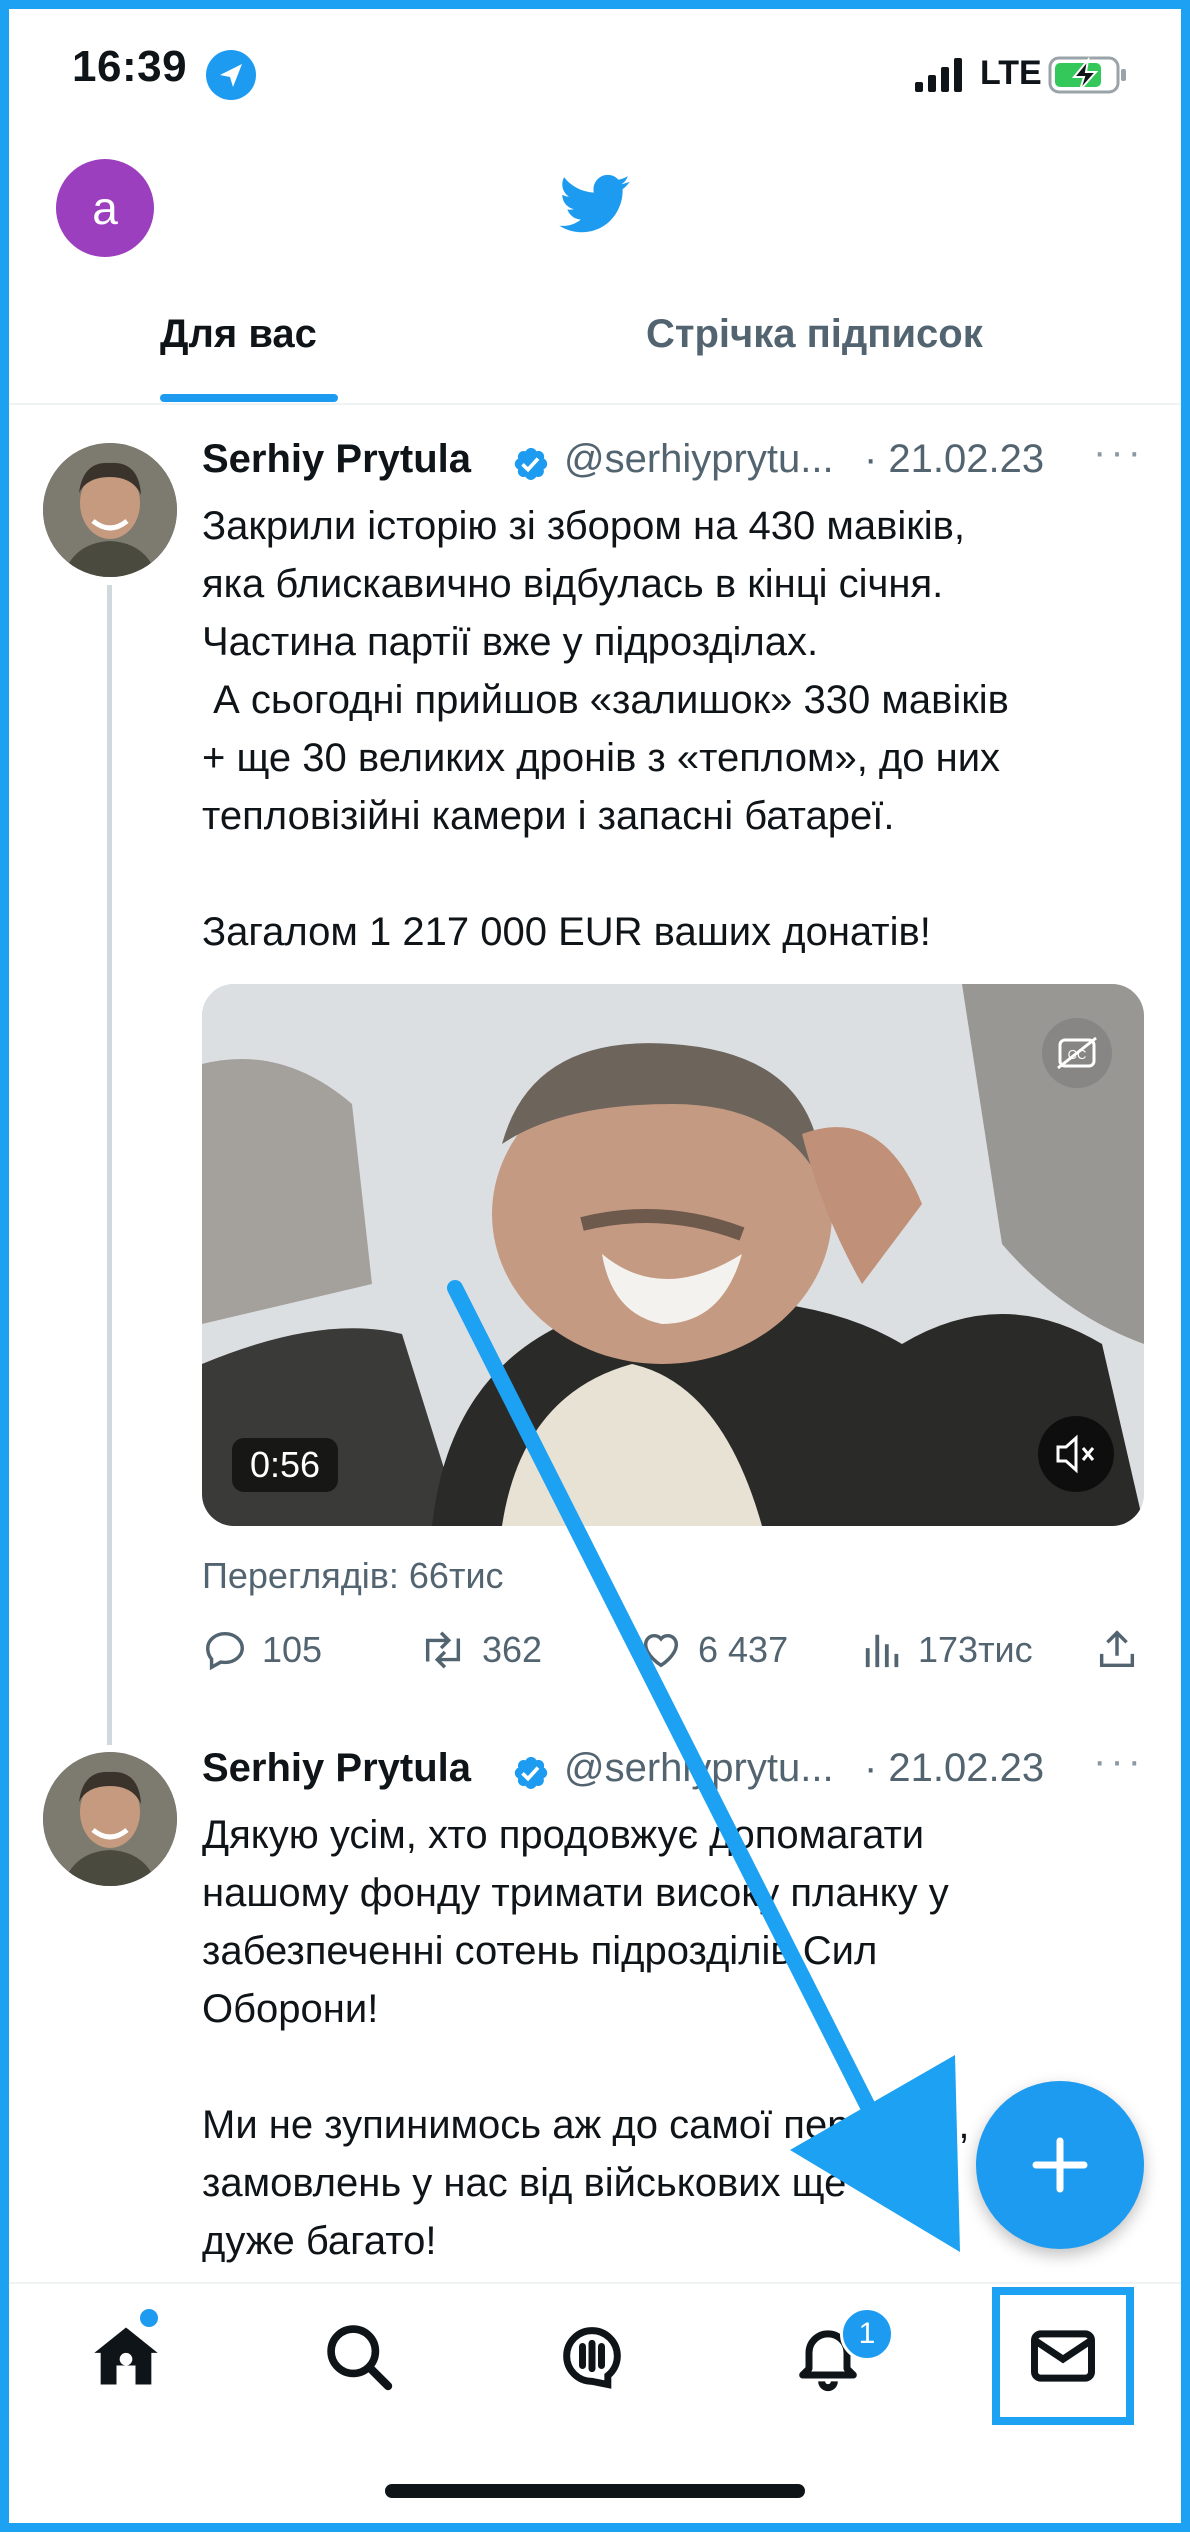 The image size is (1190, 2534). I want to click on profile-avatar: a, so click(105, 208).